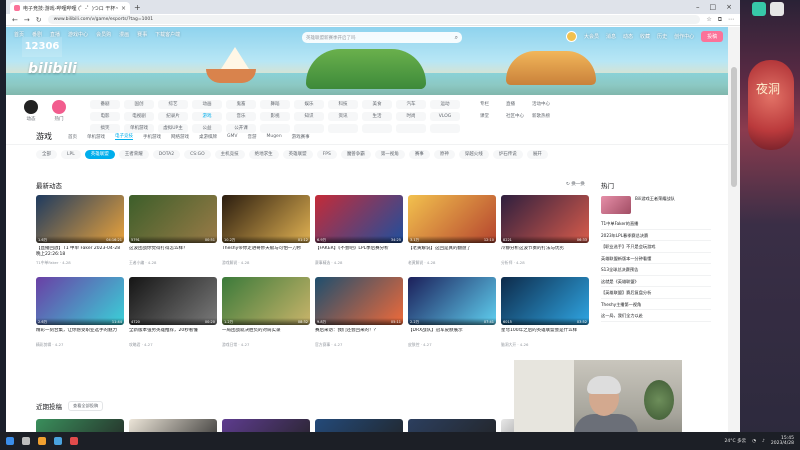  Describe the element at coordinates (698, 7) in the screenshot. I see `minimize-icon: –` at that location.